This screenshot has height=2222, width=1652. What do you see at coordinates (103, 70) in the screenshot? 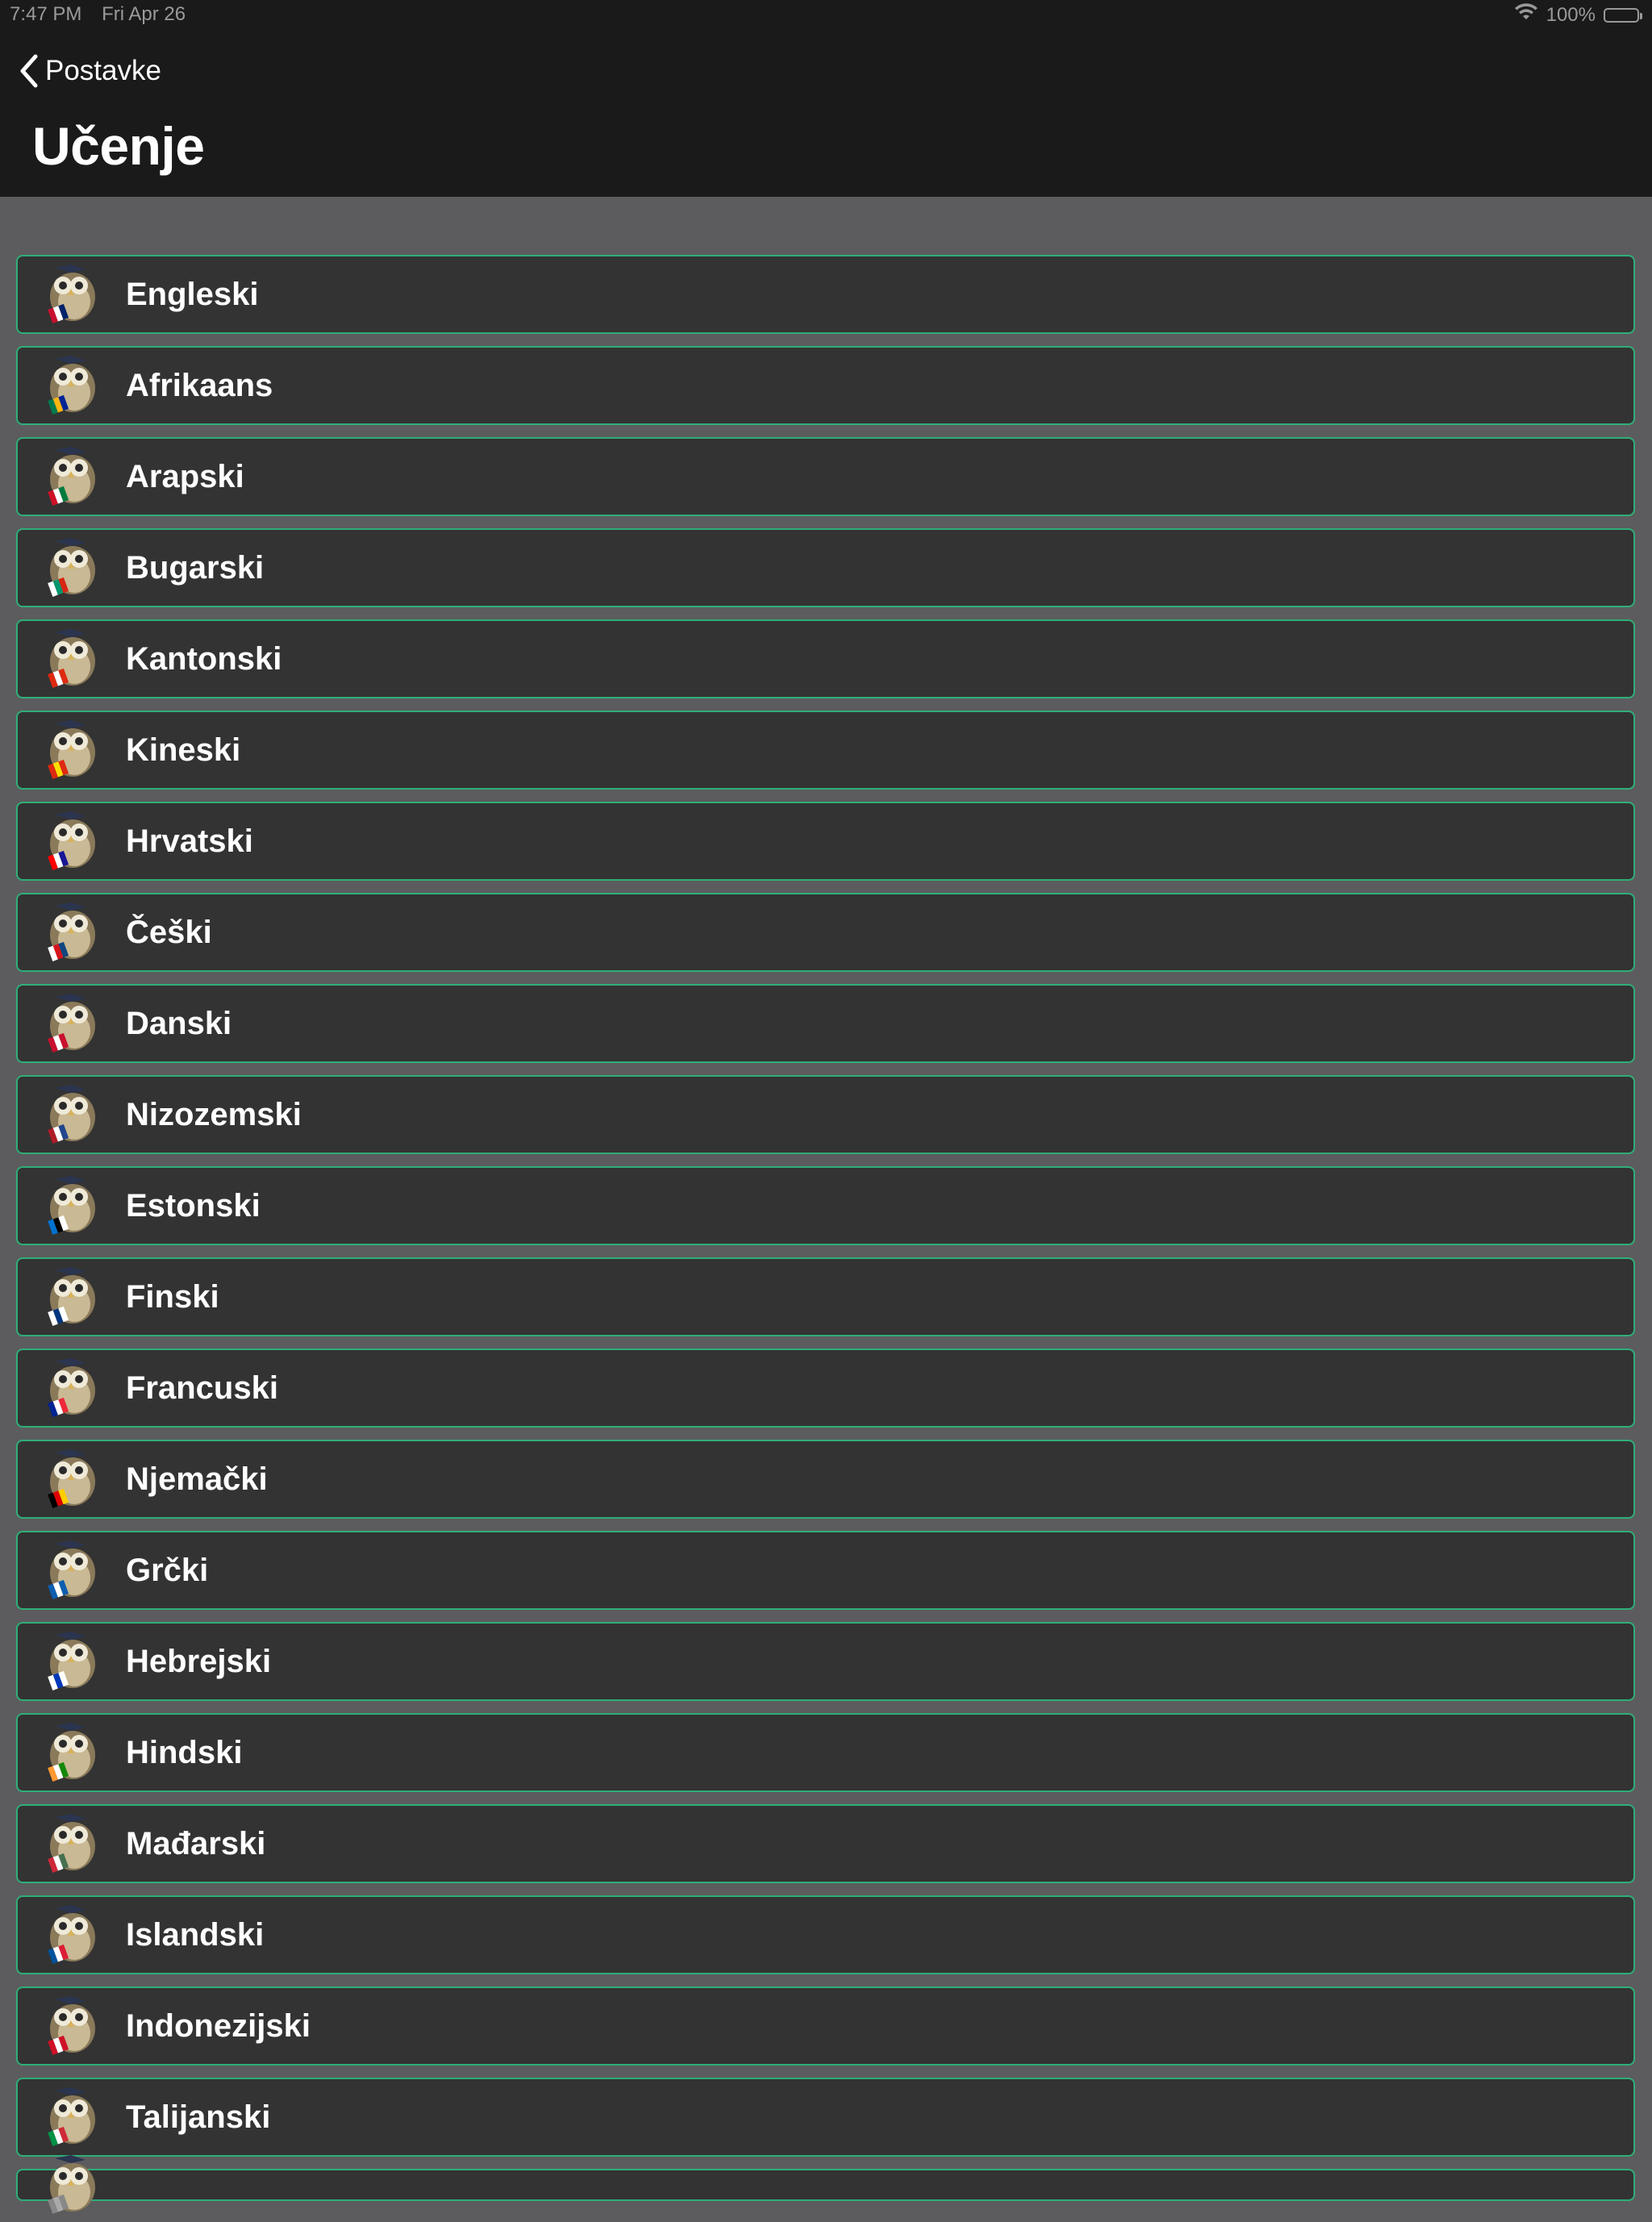
I see `back-button-label: Postavke` at bounding box center [103, 70].